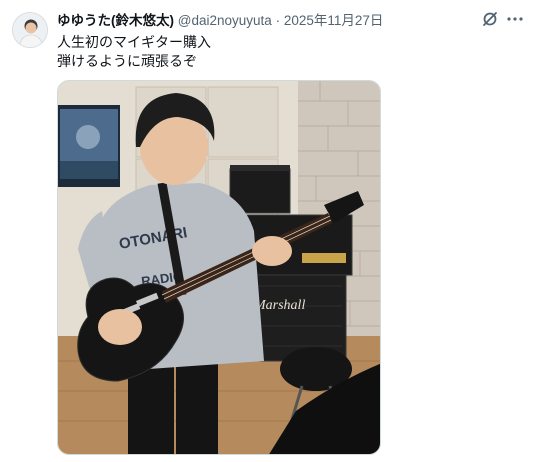  I want to click on avatar, so click(30, 30).